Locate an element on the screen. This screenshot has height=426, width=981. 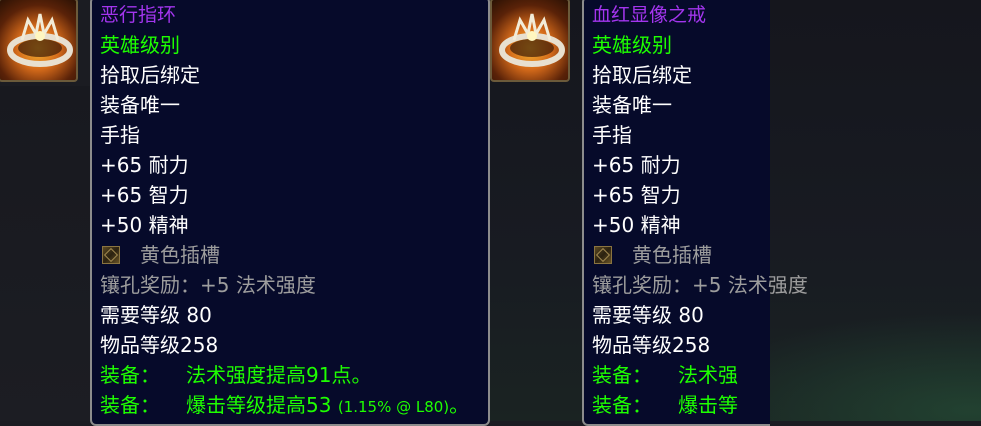
equip-effect-1: 装备： 法术强 is located at coordinates (665, 375).